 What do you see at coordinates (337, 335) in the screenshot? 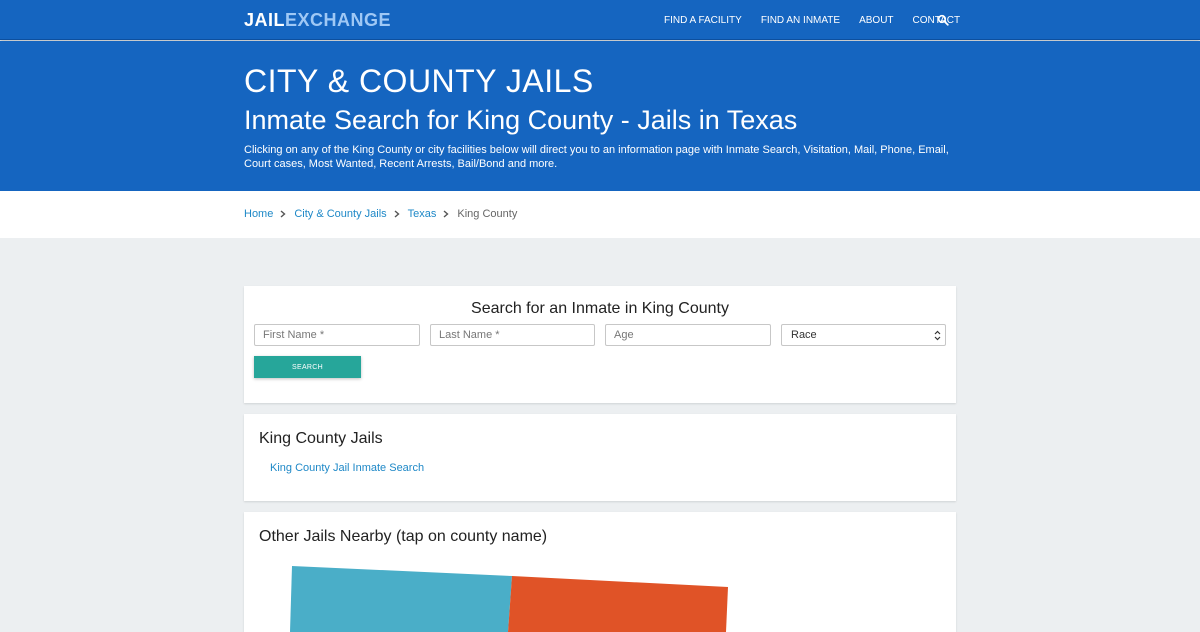
I see `first-name-input` at bounding box center [337, 335].